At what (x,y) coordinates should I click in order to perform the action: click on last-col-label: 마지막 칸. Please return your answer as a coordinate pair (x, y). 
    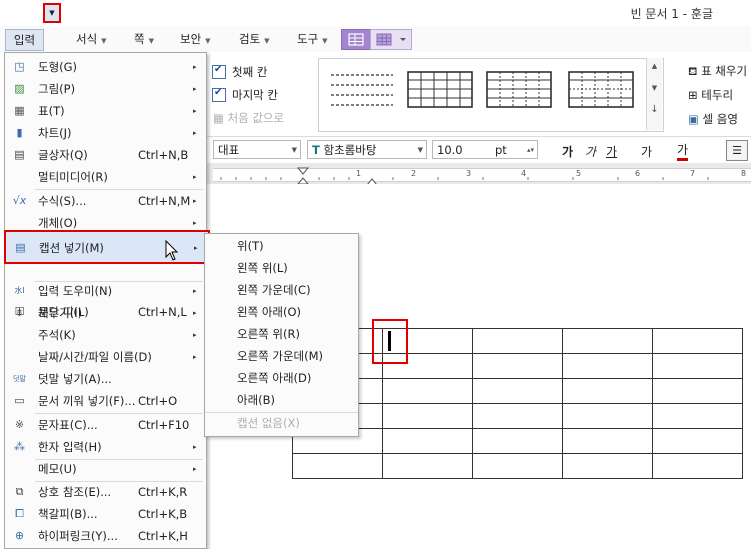
    Looking at the image, I should click on (255, 95).